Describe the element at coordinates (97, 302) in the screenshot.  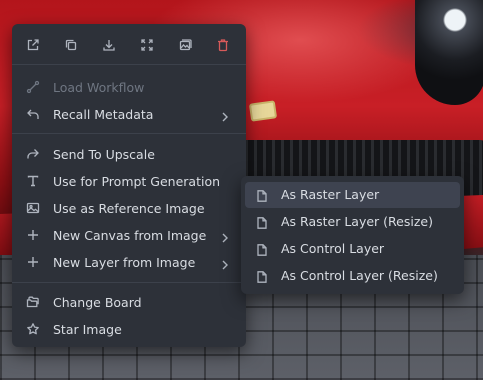
I see `menu-item-label: Change Board` at that location.